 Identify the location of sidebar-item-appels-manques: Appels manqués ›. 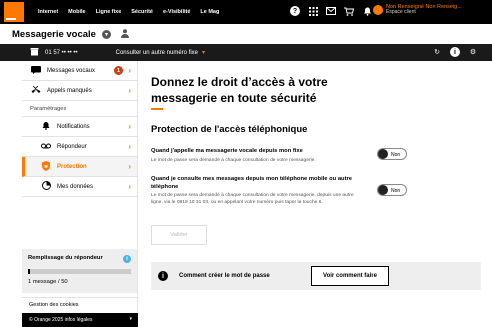
(79, 91).